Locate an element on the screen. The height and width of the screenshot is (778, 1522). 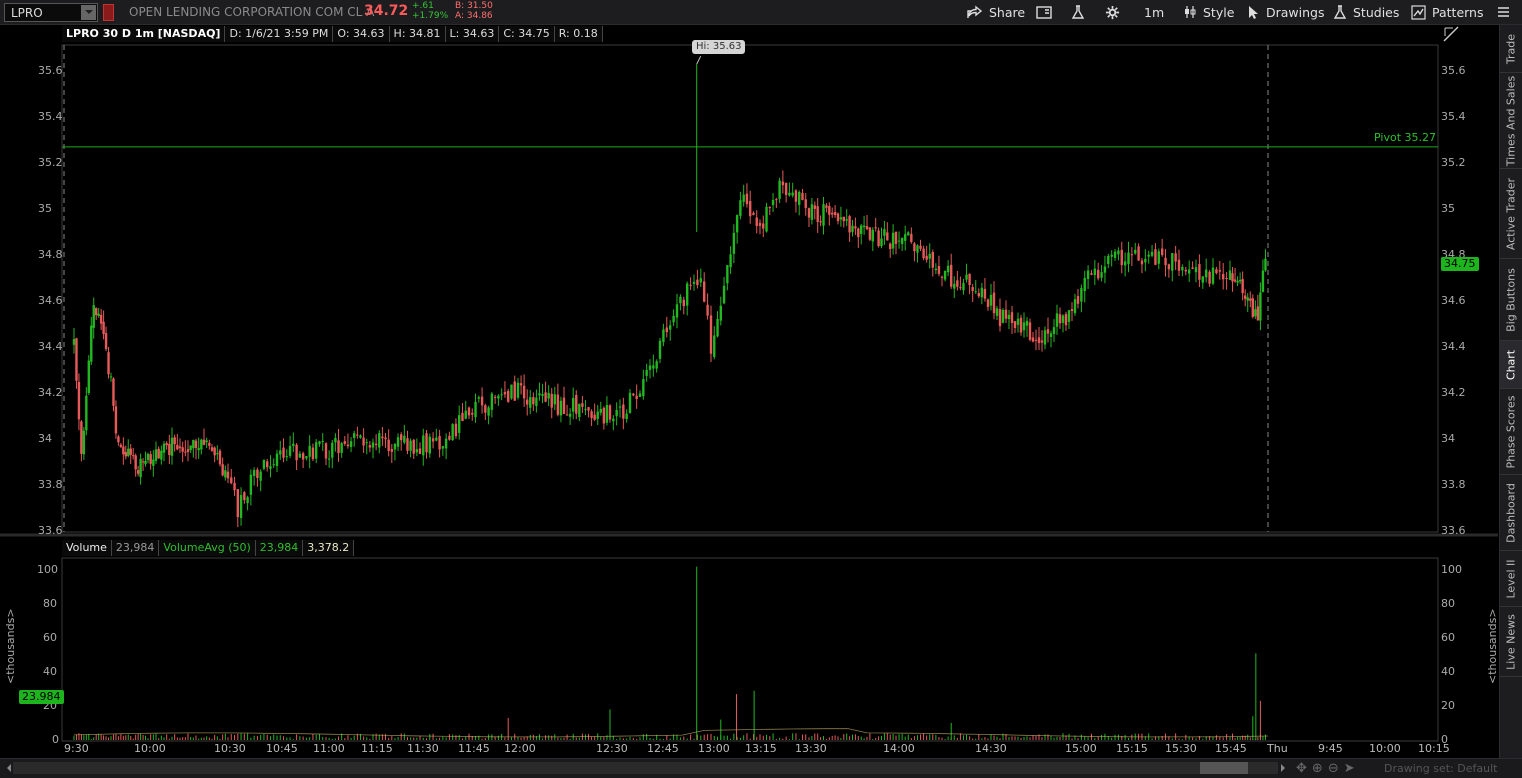
tab-trade: Trade is located at coordinates (1511, 49).